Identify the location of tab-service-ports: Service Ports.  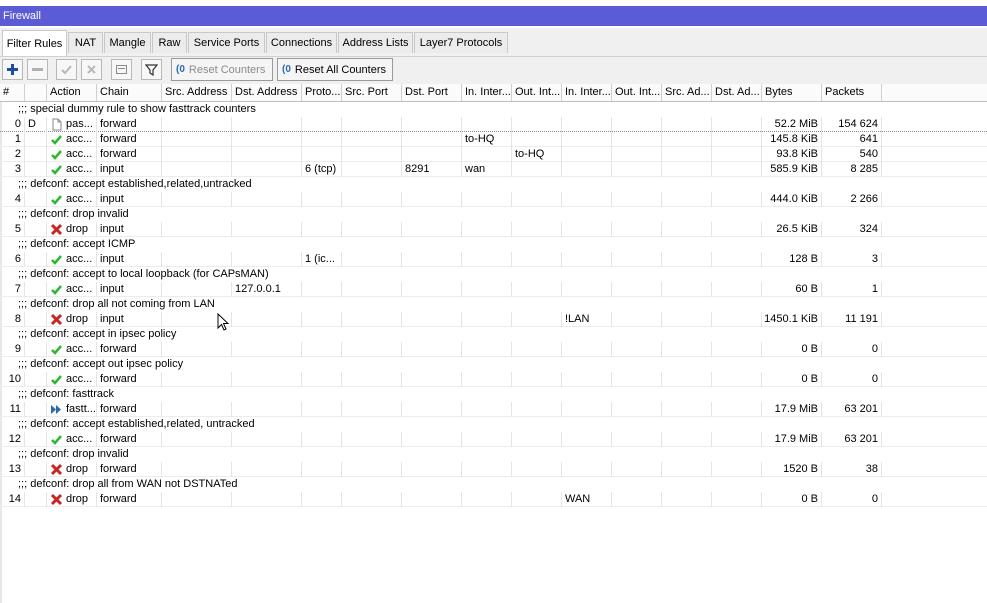
(226, 42).